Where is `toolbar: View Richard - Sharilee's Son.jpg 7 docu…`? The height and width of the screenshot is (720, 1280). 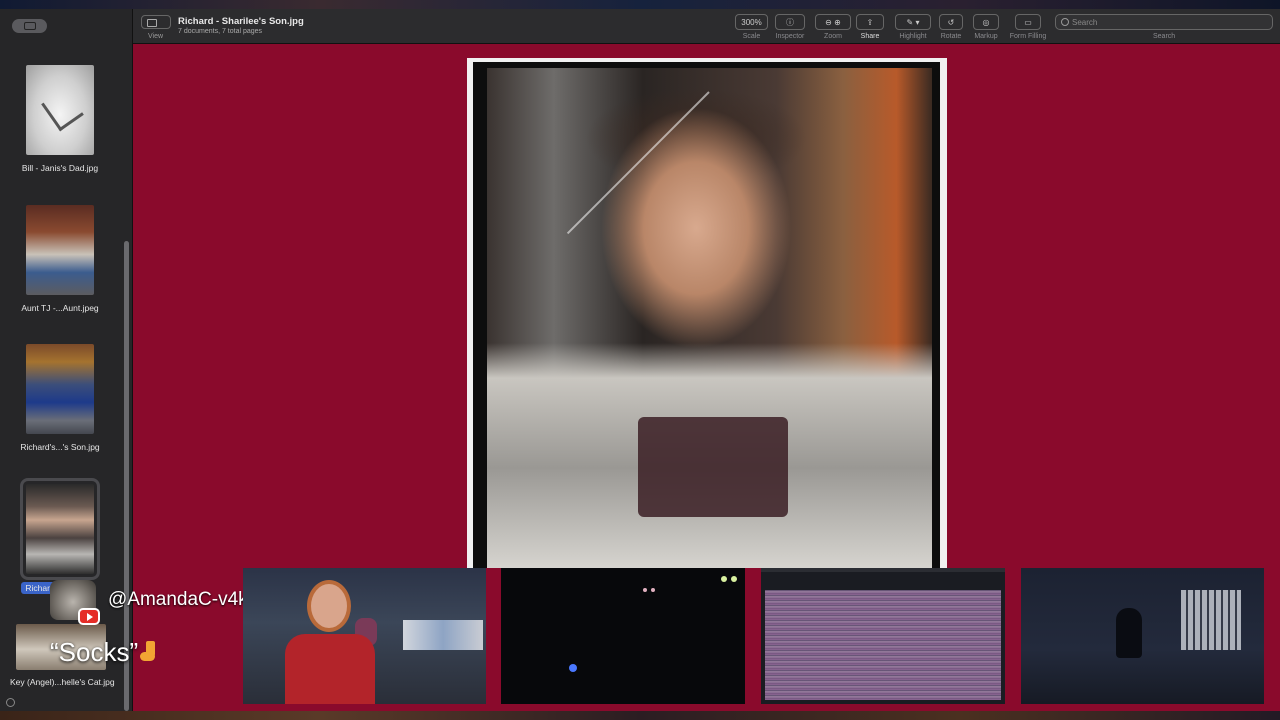
toolbar: View Richard - Sharilee's Son.jpg 7 docu… is located at coordinates (706, 26).